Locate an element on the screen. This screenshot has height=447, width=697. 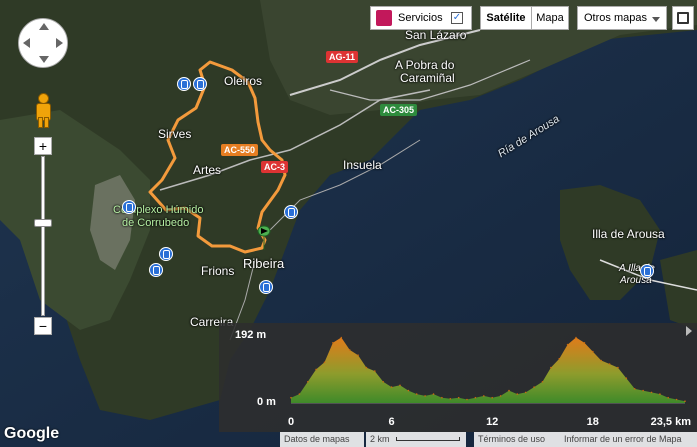
elevation-chart: 0 6 12 18 23,5 km is located at coordinates (489, 382).